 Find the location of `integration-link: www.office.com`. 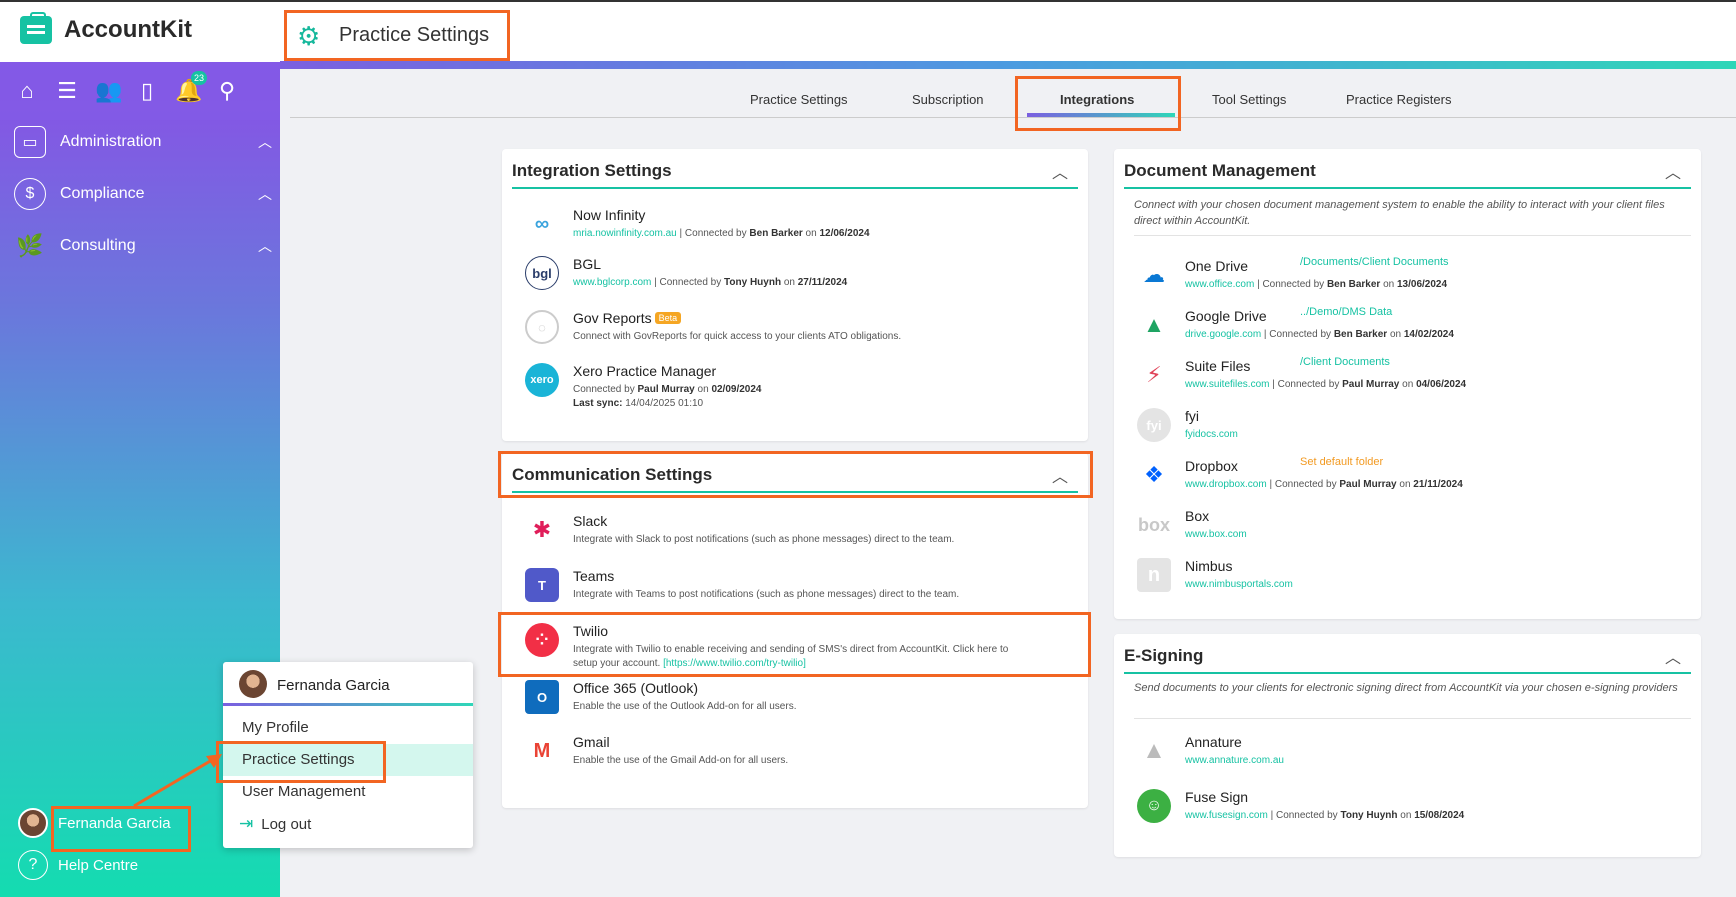

integration-link: www.office.com is located at coordinates (1219, 284).